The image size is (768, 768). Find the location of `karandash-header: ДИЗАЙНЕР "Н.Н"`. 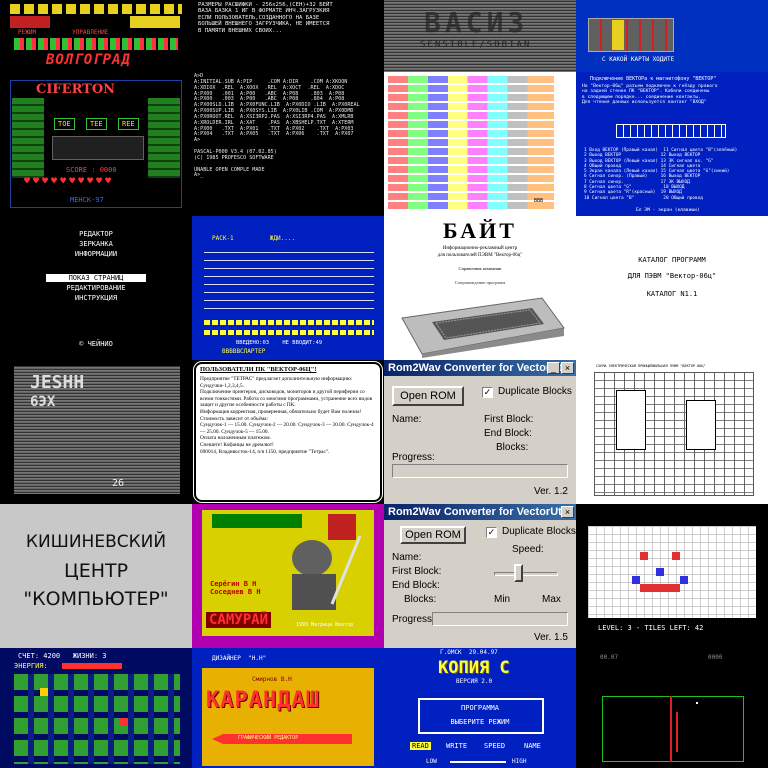

karandash-header: ДИЗАЙНЕР "Н.Н" is located at coordinates (239, 658).